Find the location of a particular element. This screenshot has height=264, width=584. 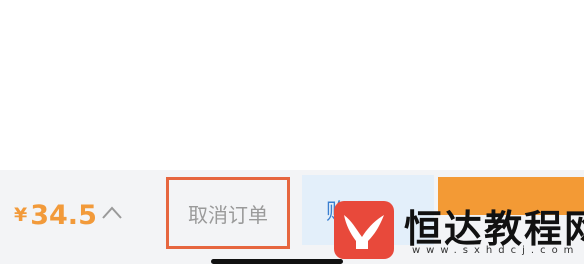

cancel-order-button: 取消订单 is located at coordinates (228, 213).